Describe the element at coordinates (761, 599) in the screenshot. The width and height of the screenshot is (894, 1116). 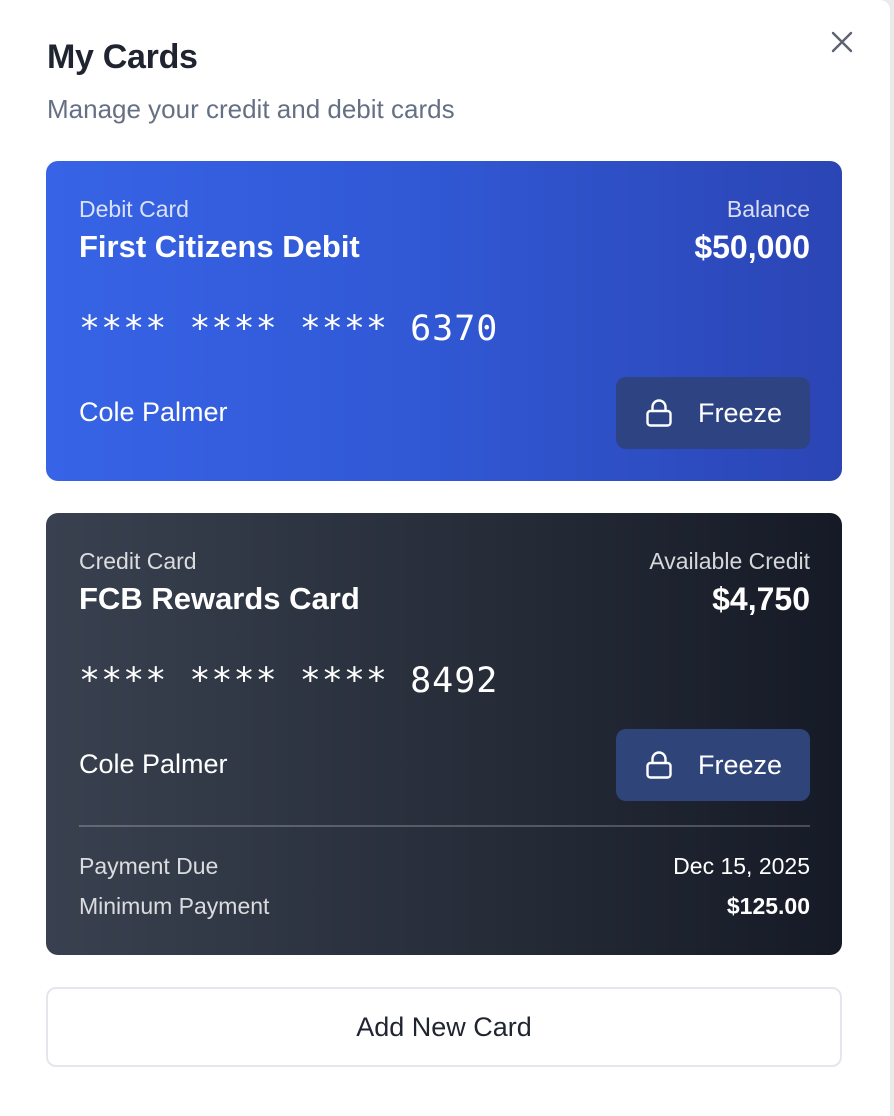
I see `available-credit-amount: $4,750` at that location.